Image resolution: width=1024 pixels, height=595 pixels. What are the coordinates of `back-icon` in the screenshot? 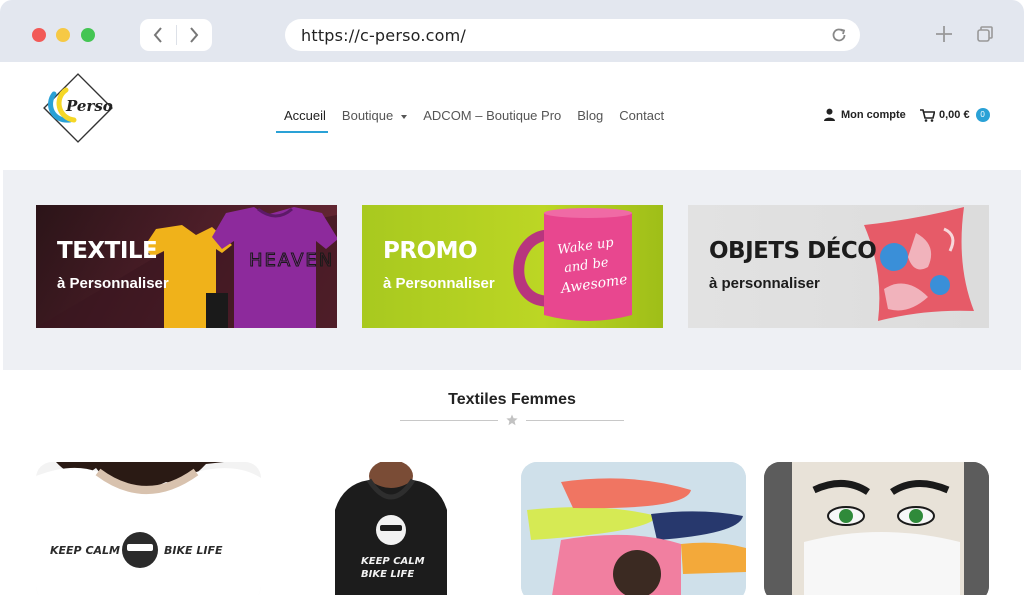 It's located at (157, 35).